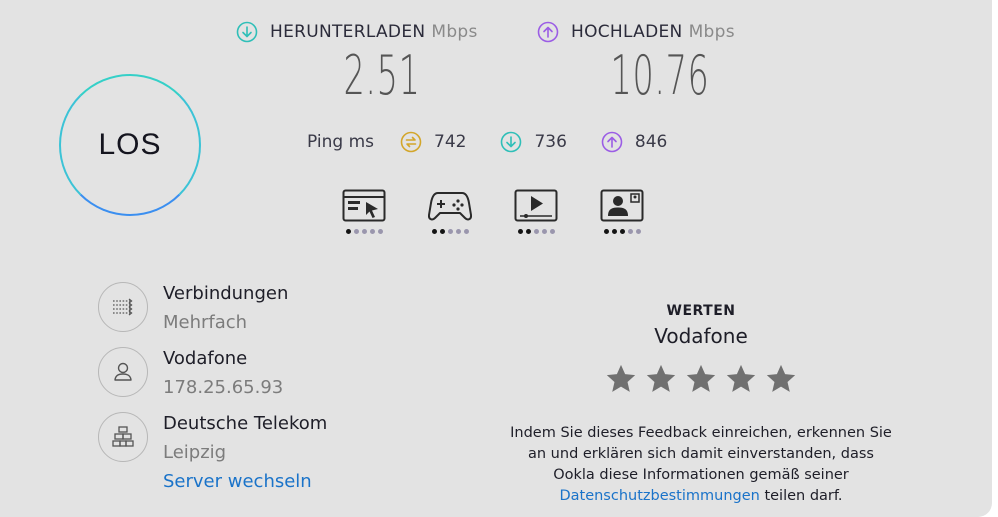 The width and height of the screenshot is (998, 517). I want to click on server-icon, so click(123, 436).